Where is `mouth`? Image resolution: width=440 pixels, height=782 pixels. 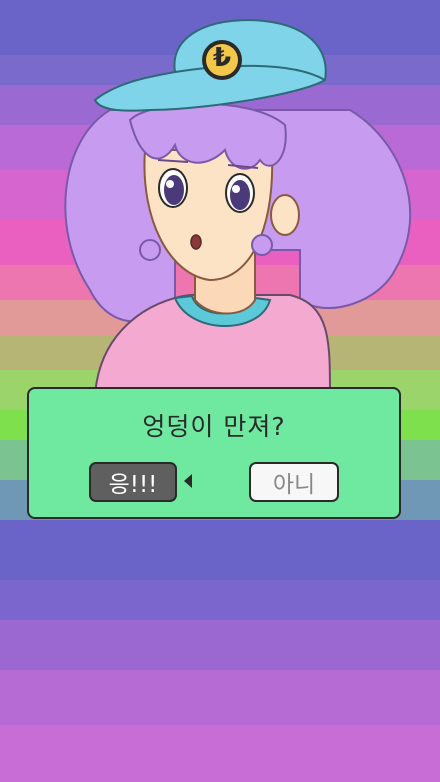 mouth is located at coordinates (196, 242).